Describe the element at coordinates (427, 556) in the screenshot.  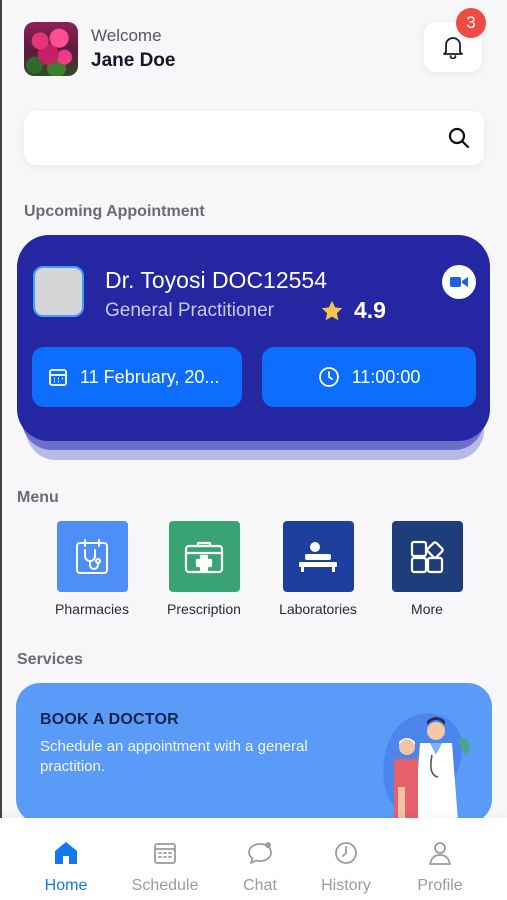
I see `grid-more-icon` at that location.